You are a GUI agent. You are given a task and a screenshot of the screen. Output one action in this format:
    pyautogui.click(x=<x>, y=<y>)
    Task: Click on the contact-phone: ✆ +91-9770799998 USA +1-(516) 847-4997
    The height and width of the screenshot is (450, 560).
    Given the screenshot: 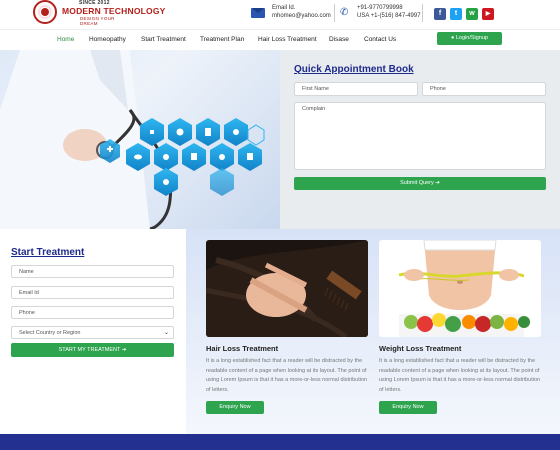 What is the action you would take?
    pyautogui.click(x=380, y=15)
    